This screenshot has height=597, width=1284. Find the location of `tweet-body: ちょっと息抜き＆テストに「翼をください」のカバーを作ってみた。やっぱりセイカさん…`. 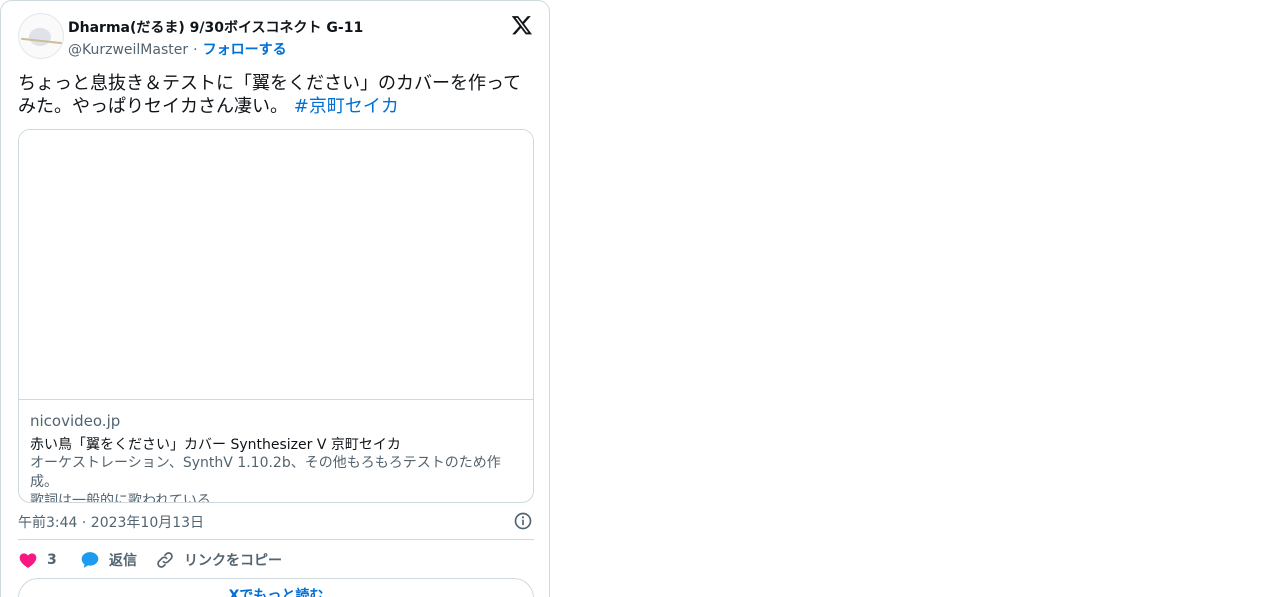

tweet-body: ちょっと息抜き＆テストに「翼をください」のカバーを作ってみた。やっぱりセイカさん… is located at coordinates (270, 95).